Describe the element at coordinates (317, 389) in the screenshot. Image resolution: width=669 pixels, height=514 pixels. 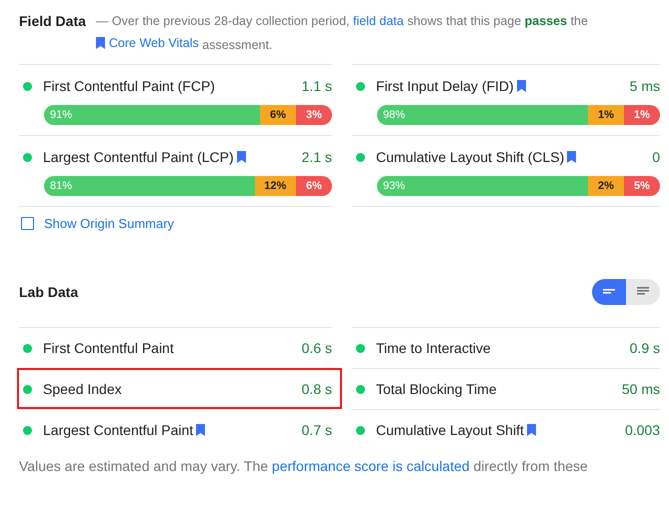
I see `metric-value: 0.8 s` at that location.